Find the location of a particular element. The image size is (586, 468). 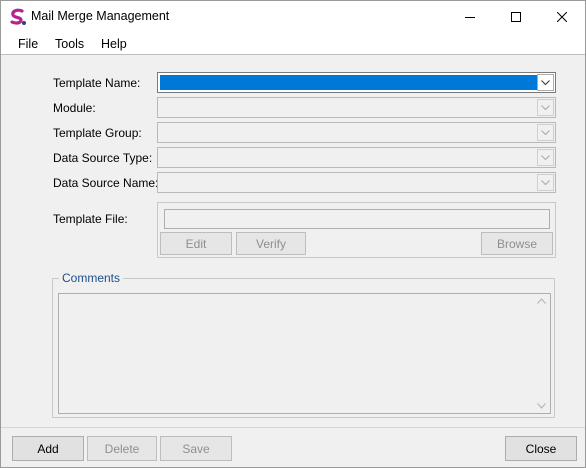

close-button: Close is located at coordinates (541, 448).